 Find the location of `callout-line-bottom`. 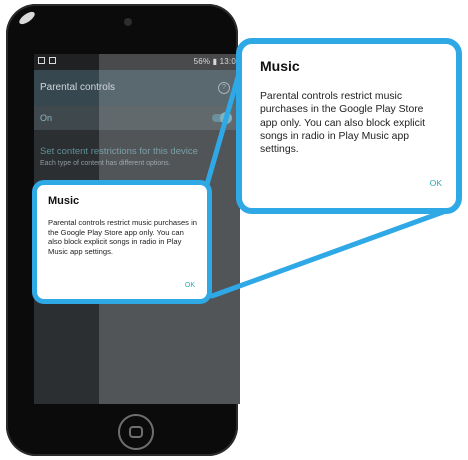

callout-line-bottom is located at coordinates (333, 252).